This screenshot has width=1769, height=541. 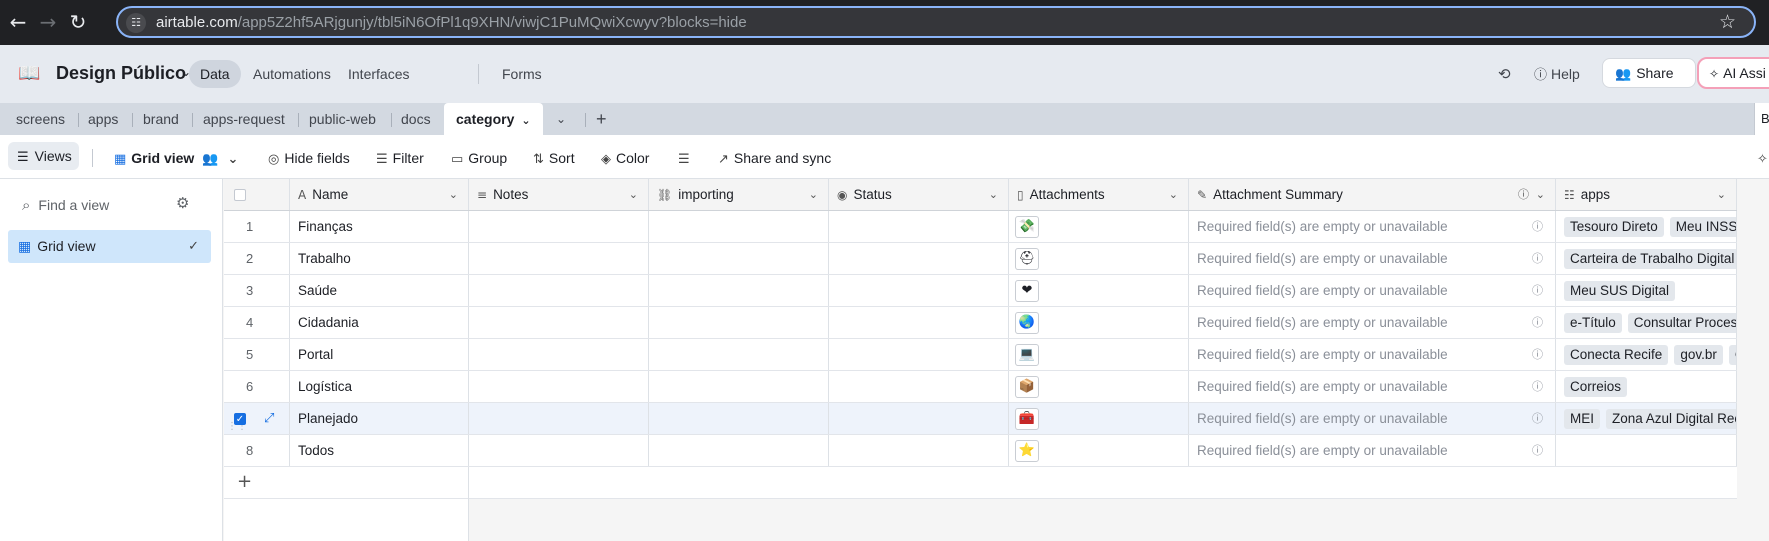 What do you see at coordinates (103, 119) in the screenshot?
I see `tab-apps: apps` at bounding box center [103, 119].